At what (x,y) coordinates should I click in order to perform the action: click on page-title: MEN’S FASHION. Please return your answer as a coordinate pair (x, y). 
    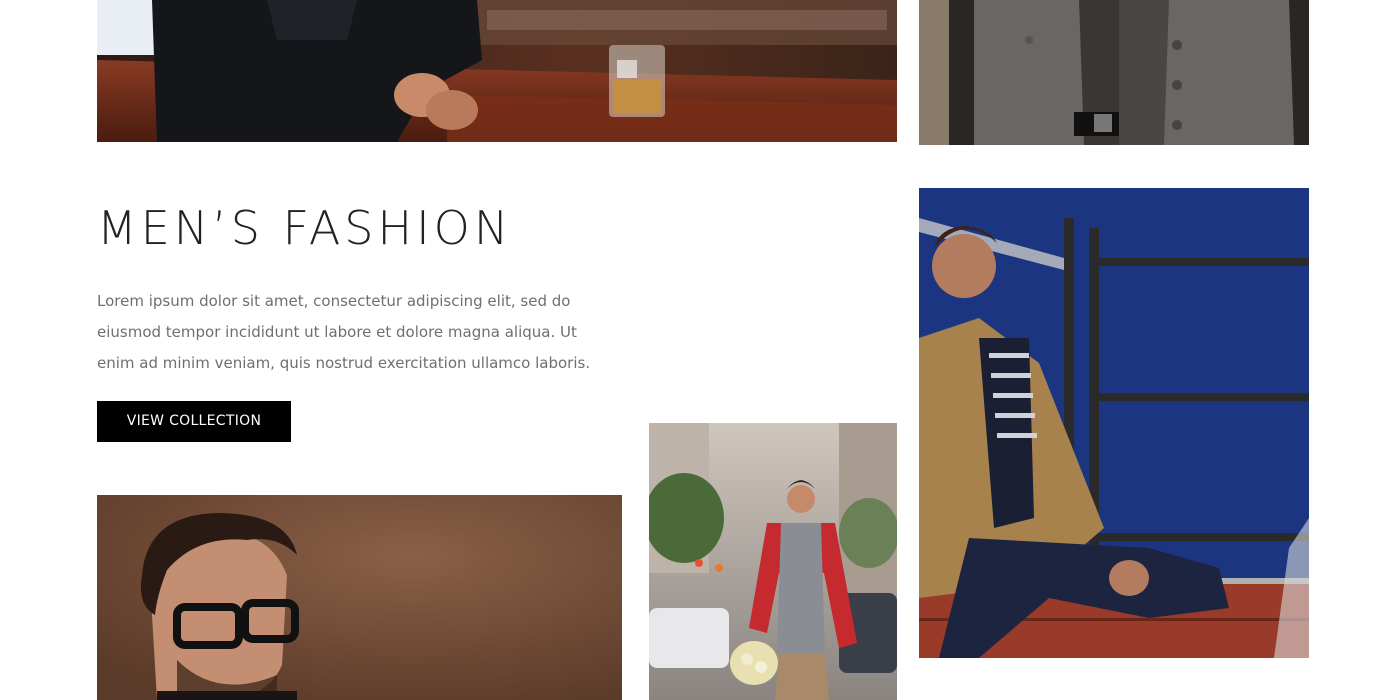
    Looking at the image, I should click on (305, 228).